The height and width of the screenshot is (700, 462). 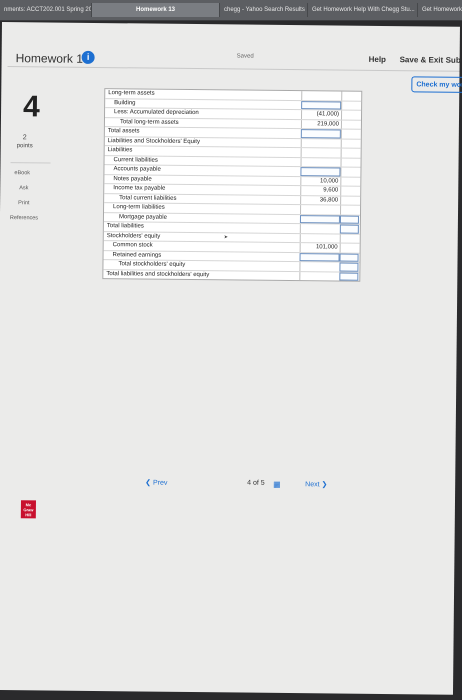 What do you see at coordinates (143, 217) in the screenshot?
I see `row-label: Mortgage payable` at bounding box center [143, 217].